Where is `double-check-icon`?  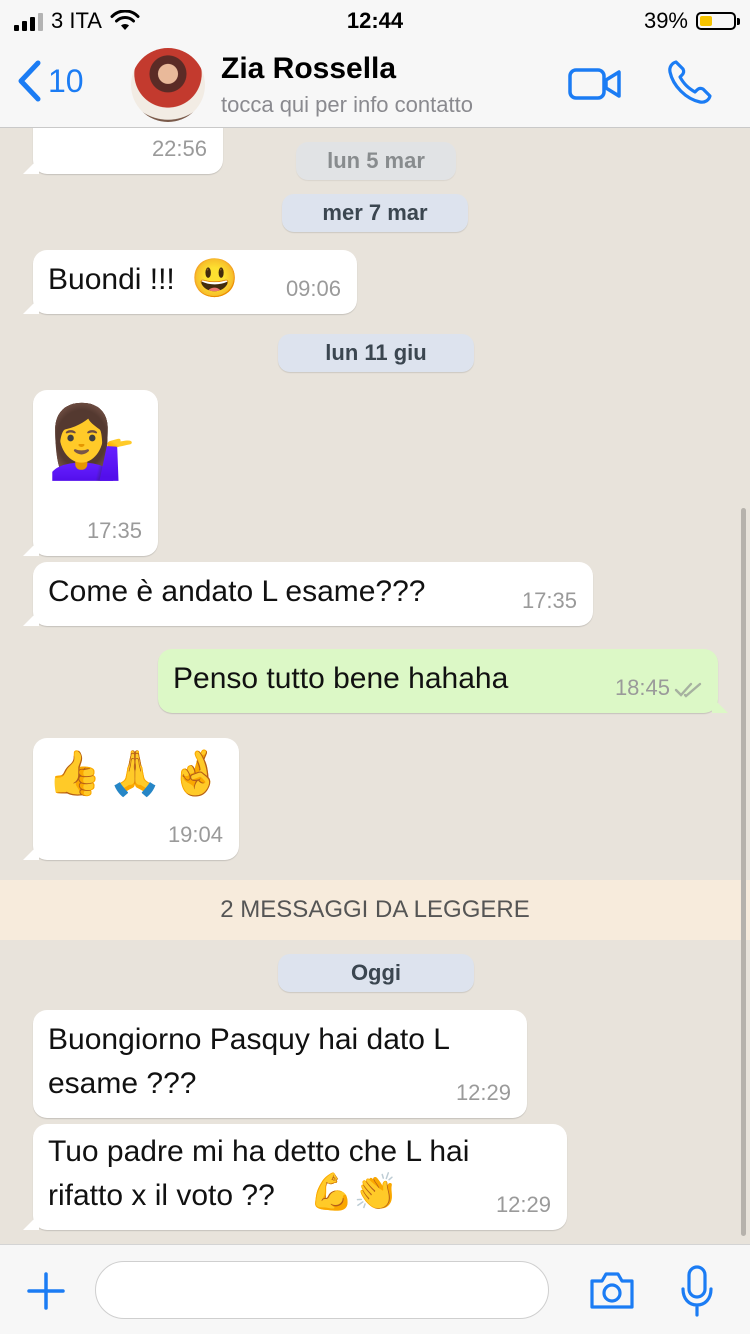
double-check-icon is located at coordinates (688, 690).